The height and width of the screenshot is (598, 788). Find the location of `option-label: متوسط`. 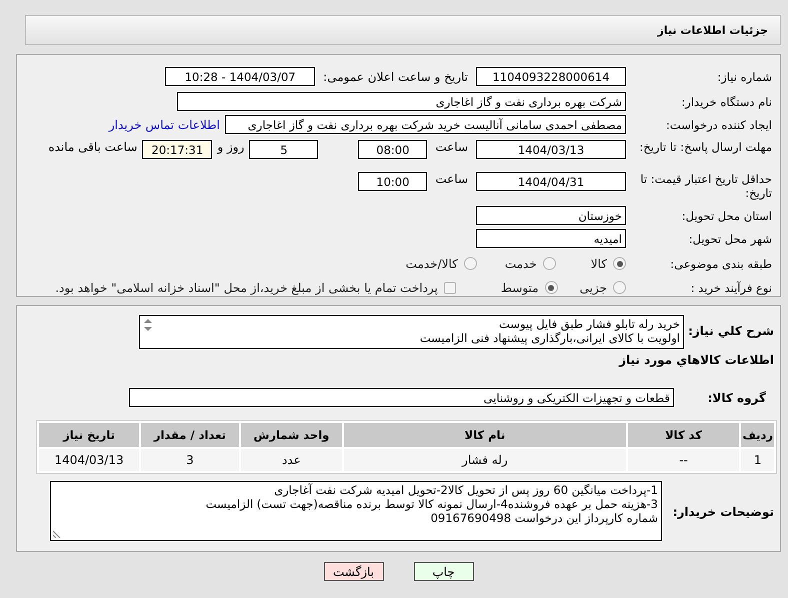

option-label: متوسط is located at coordinates (519, 287).